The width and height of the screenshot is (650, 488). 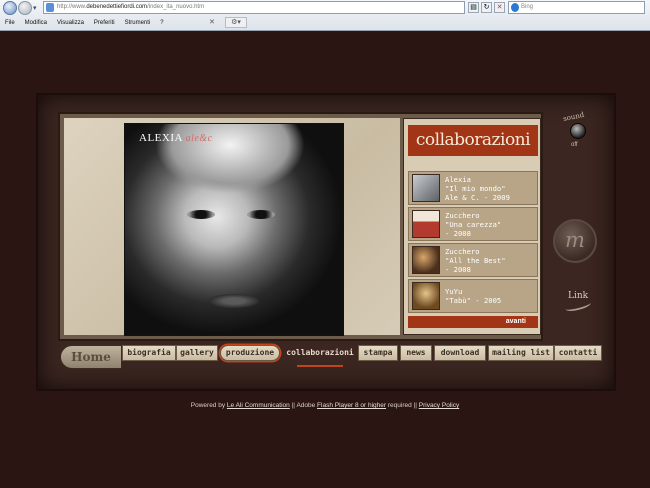 What do you see at coordinates (117, 7) in the screenshot?
I see `url-domain: debenedettiefiordi.com` at bounding box center [117, 7].